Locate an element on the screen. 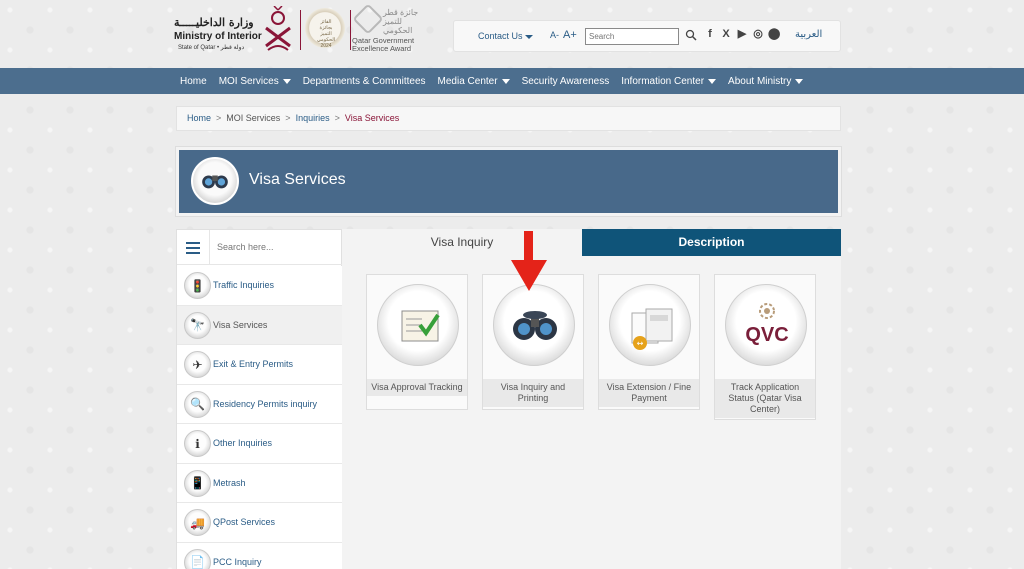 The height and width of the screenshot is (569, 1024). nav-item-label: Security Awareness is located at coordinates (565, 81).